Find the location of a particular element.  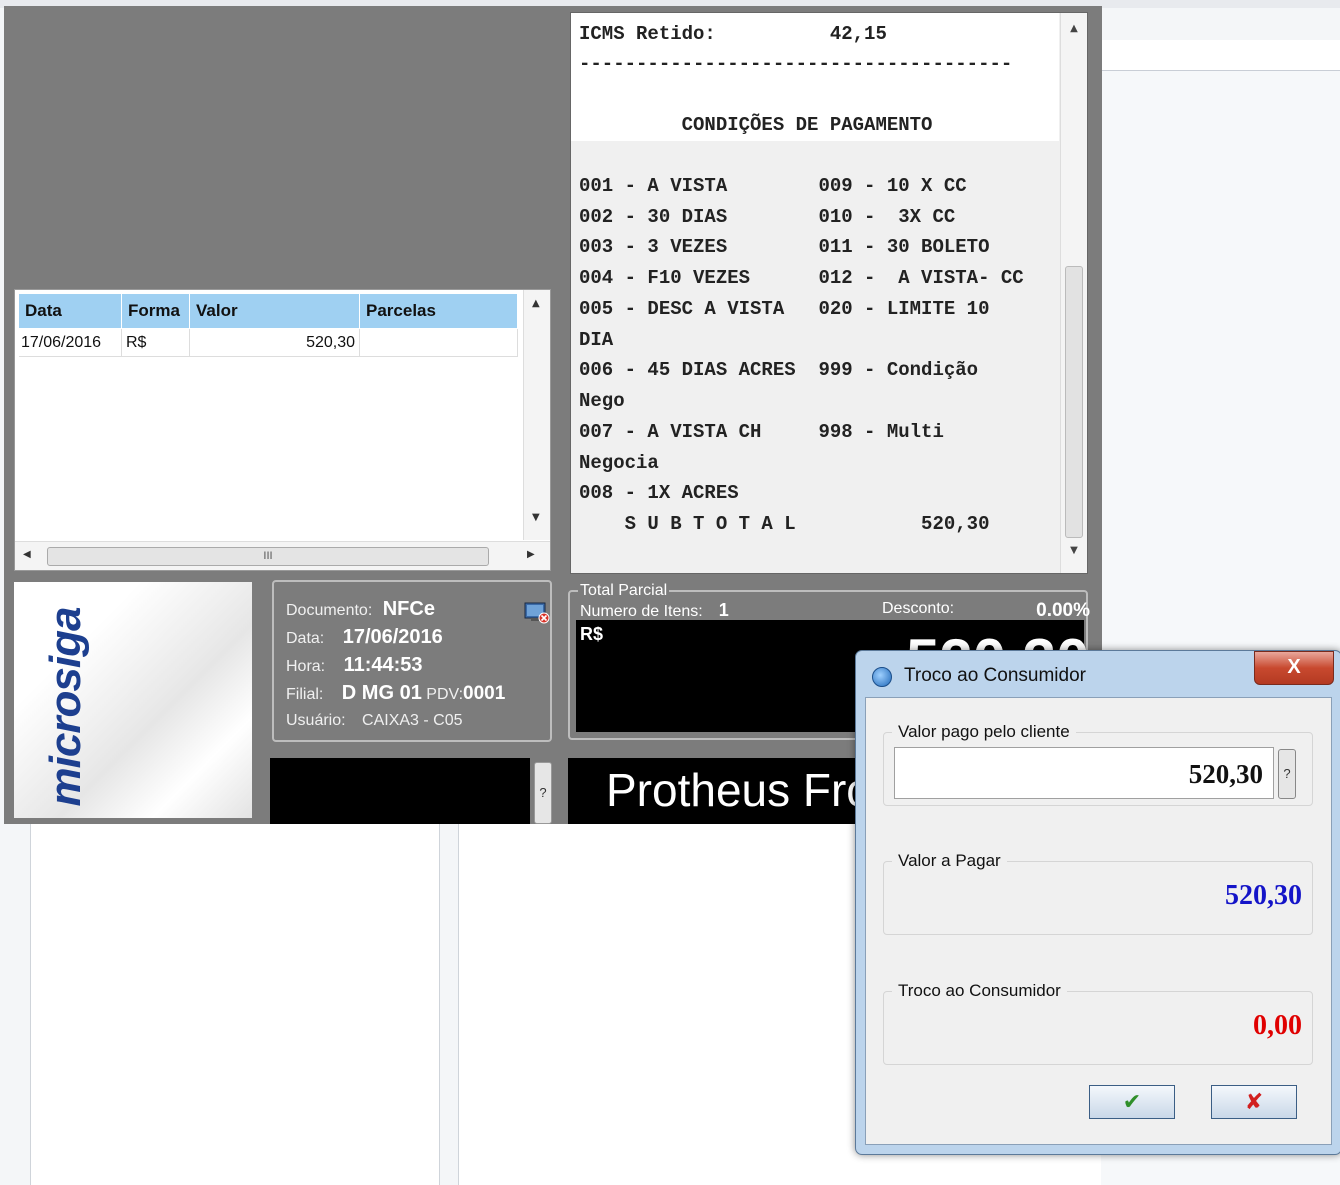

dialog-title: Troco ao Consumidor is located at coordinates (995, 675).